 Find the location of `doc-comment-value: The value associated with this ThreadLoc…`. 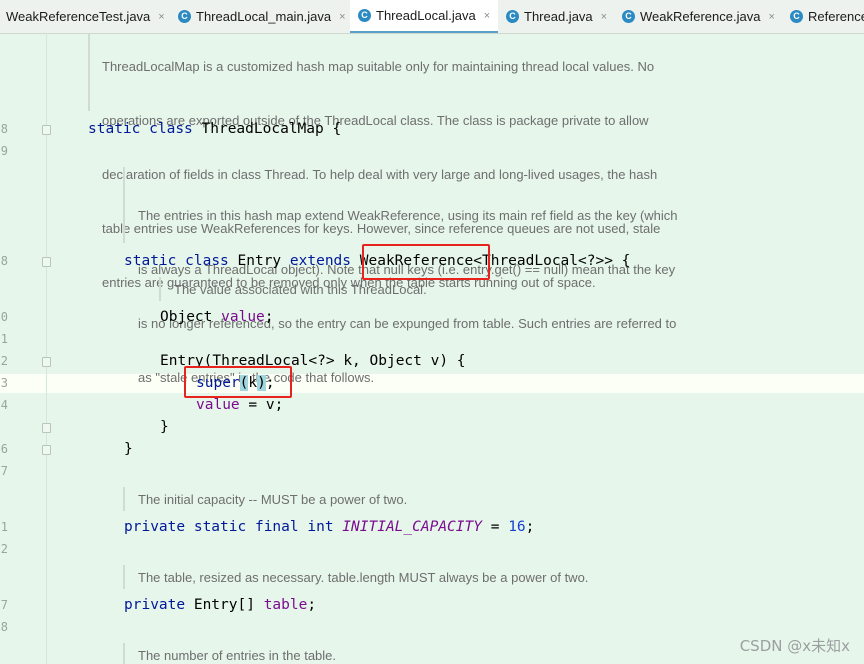

doc-comment-value: The value associated with this ThreadLoc… is located at coordinates (300, 289).